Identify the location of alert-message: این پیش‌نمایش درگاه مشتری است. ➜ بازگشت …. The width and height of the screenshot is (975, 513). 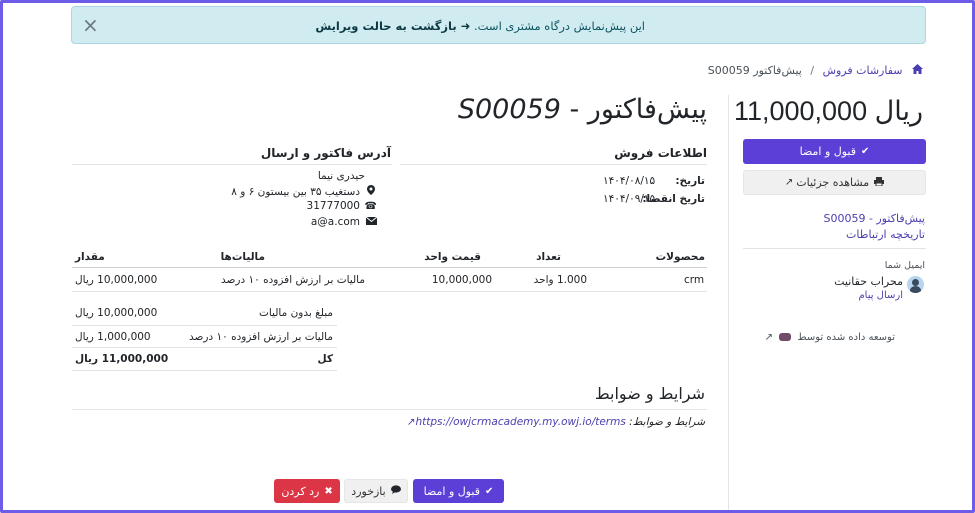
(480, 26).